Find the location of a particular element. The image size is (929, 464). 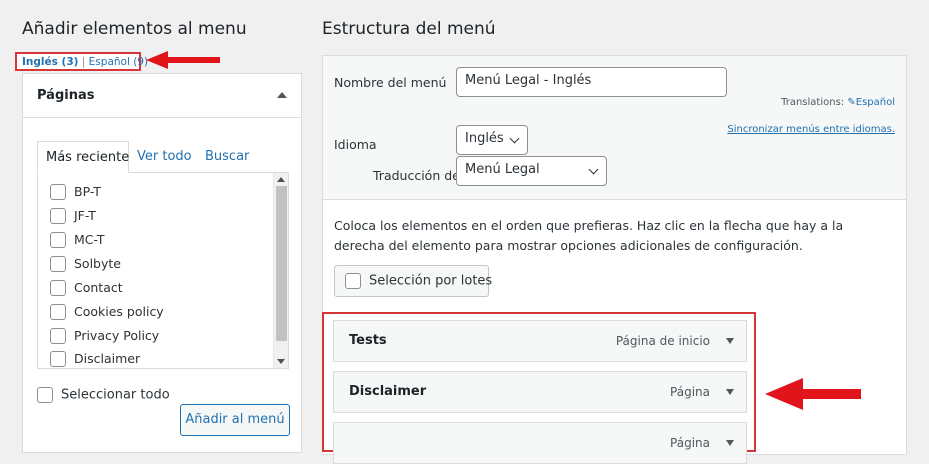

list-item: BP-T is located at coordinates (75, 193).